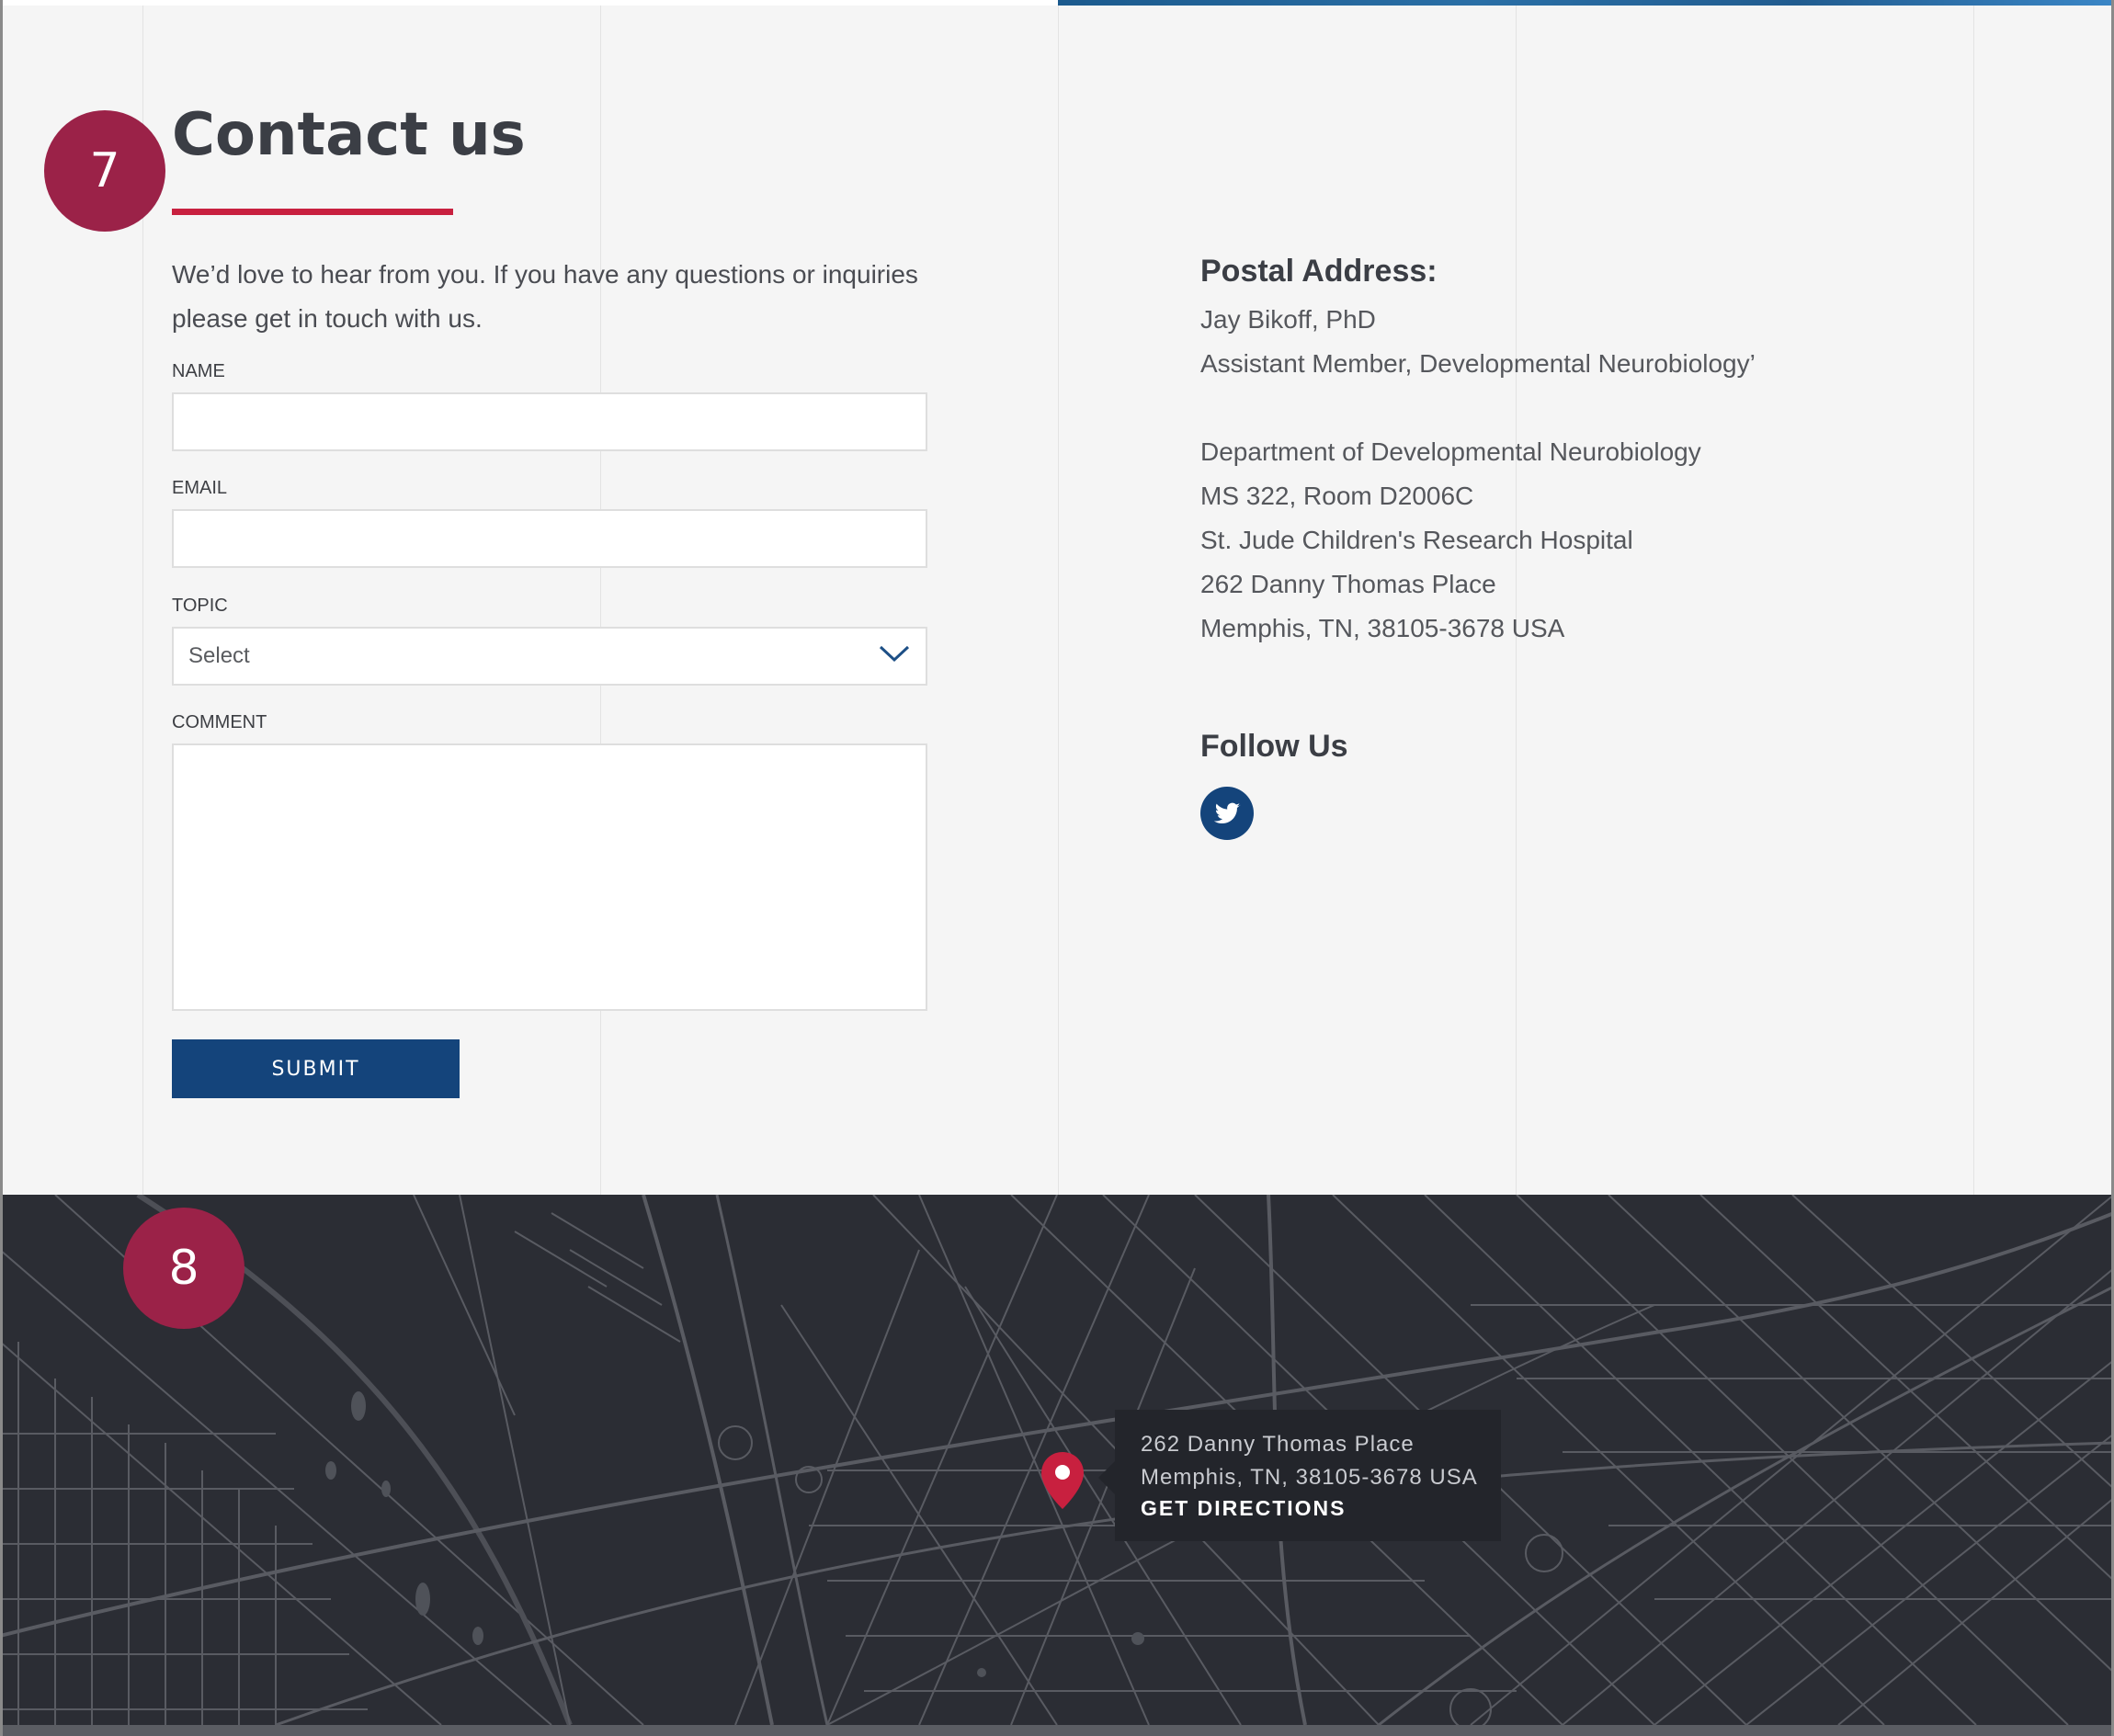 This screenshot has height=1736, width=2114. I want to click on map-address-line-1: 262 Danny Thomas Place, so click(1278, 1444).